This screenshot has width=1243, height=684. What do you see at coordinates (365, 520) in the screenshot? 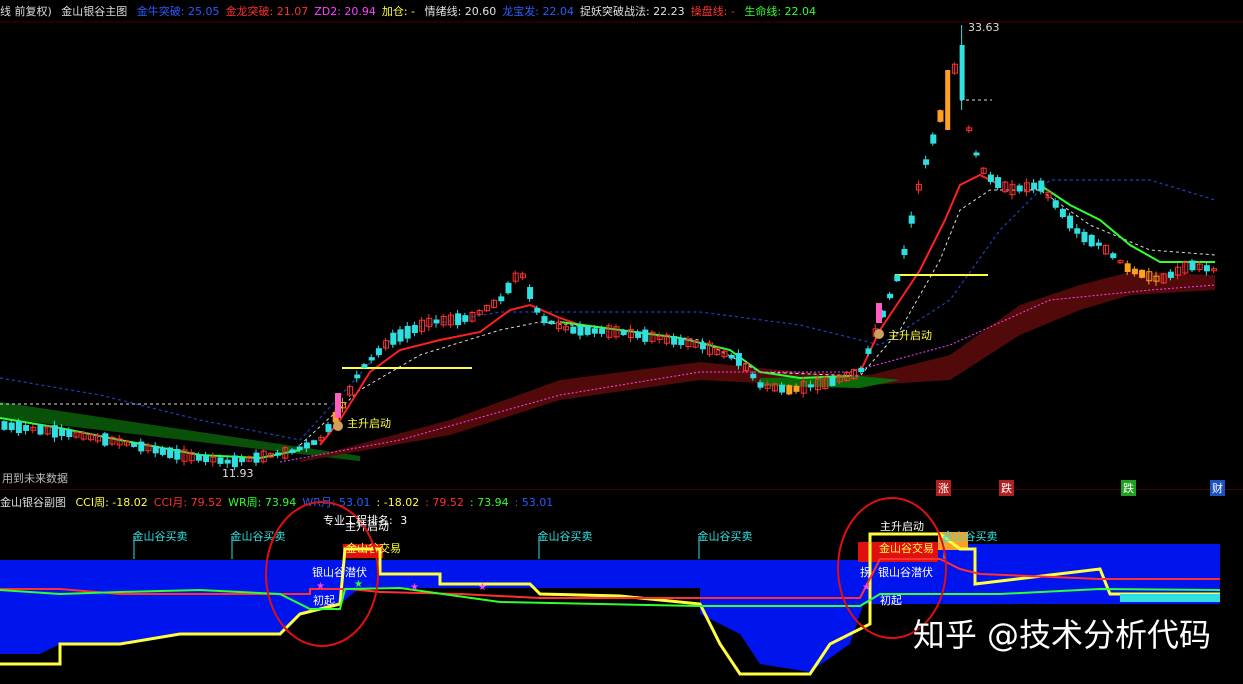
I see `rank-label: 专业工程排名: 3` at bounding box center [365, 520].